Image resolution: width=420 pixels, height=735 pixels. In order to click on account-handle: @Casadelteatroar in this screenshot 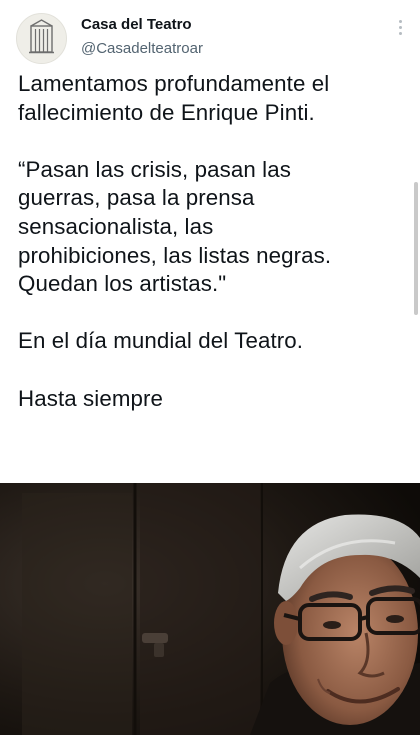, I will do `click(142, 48)`.